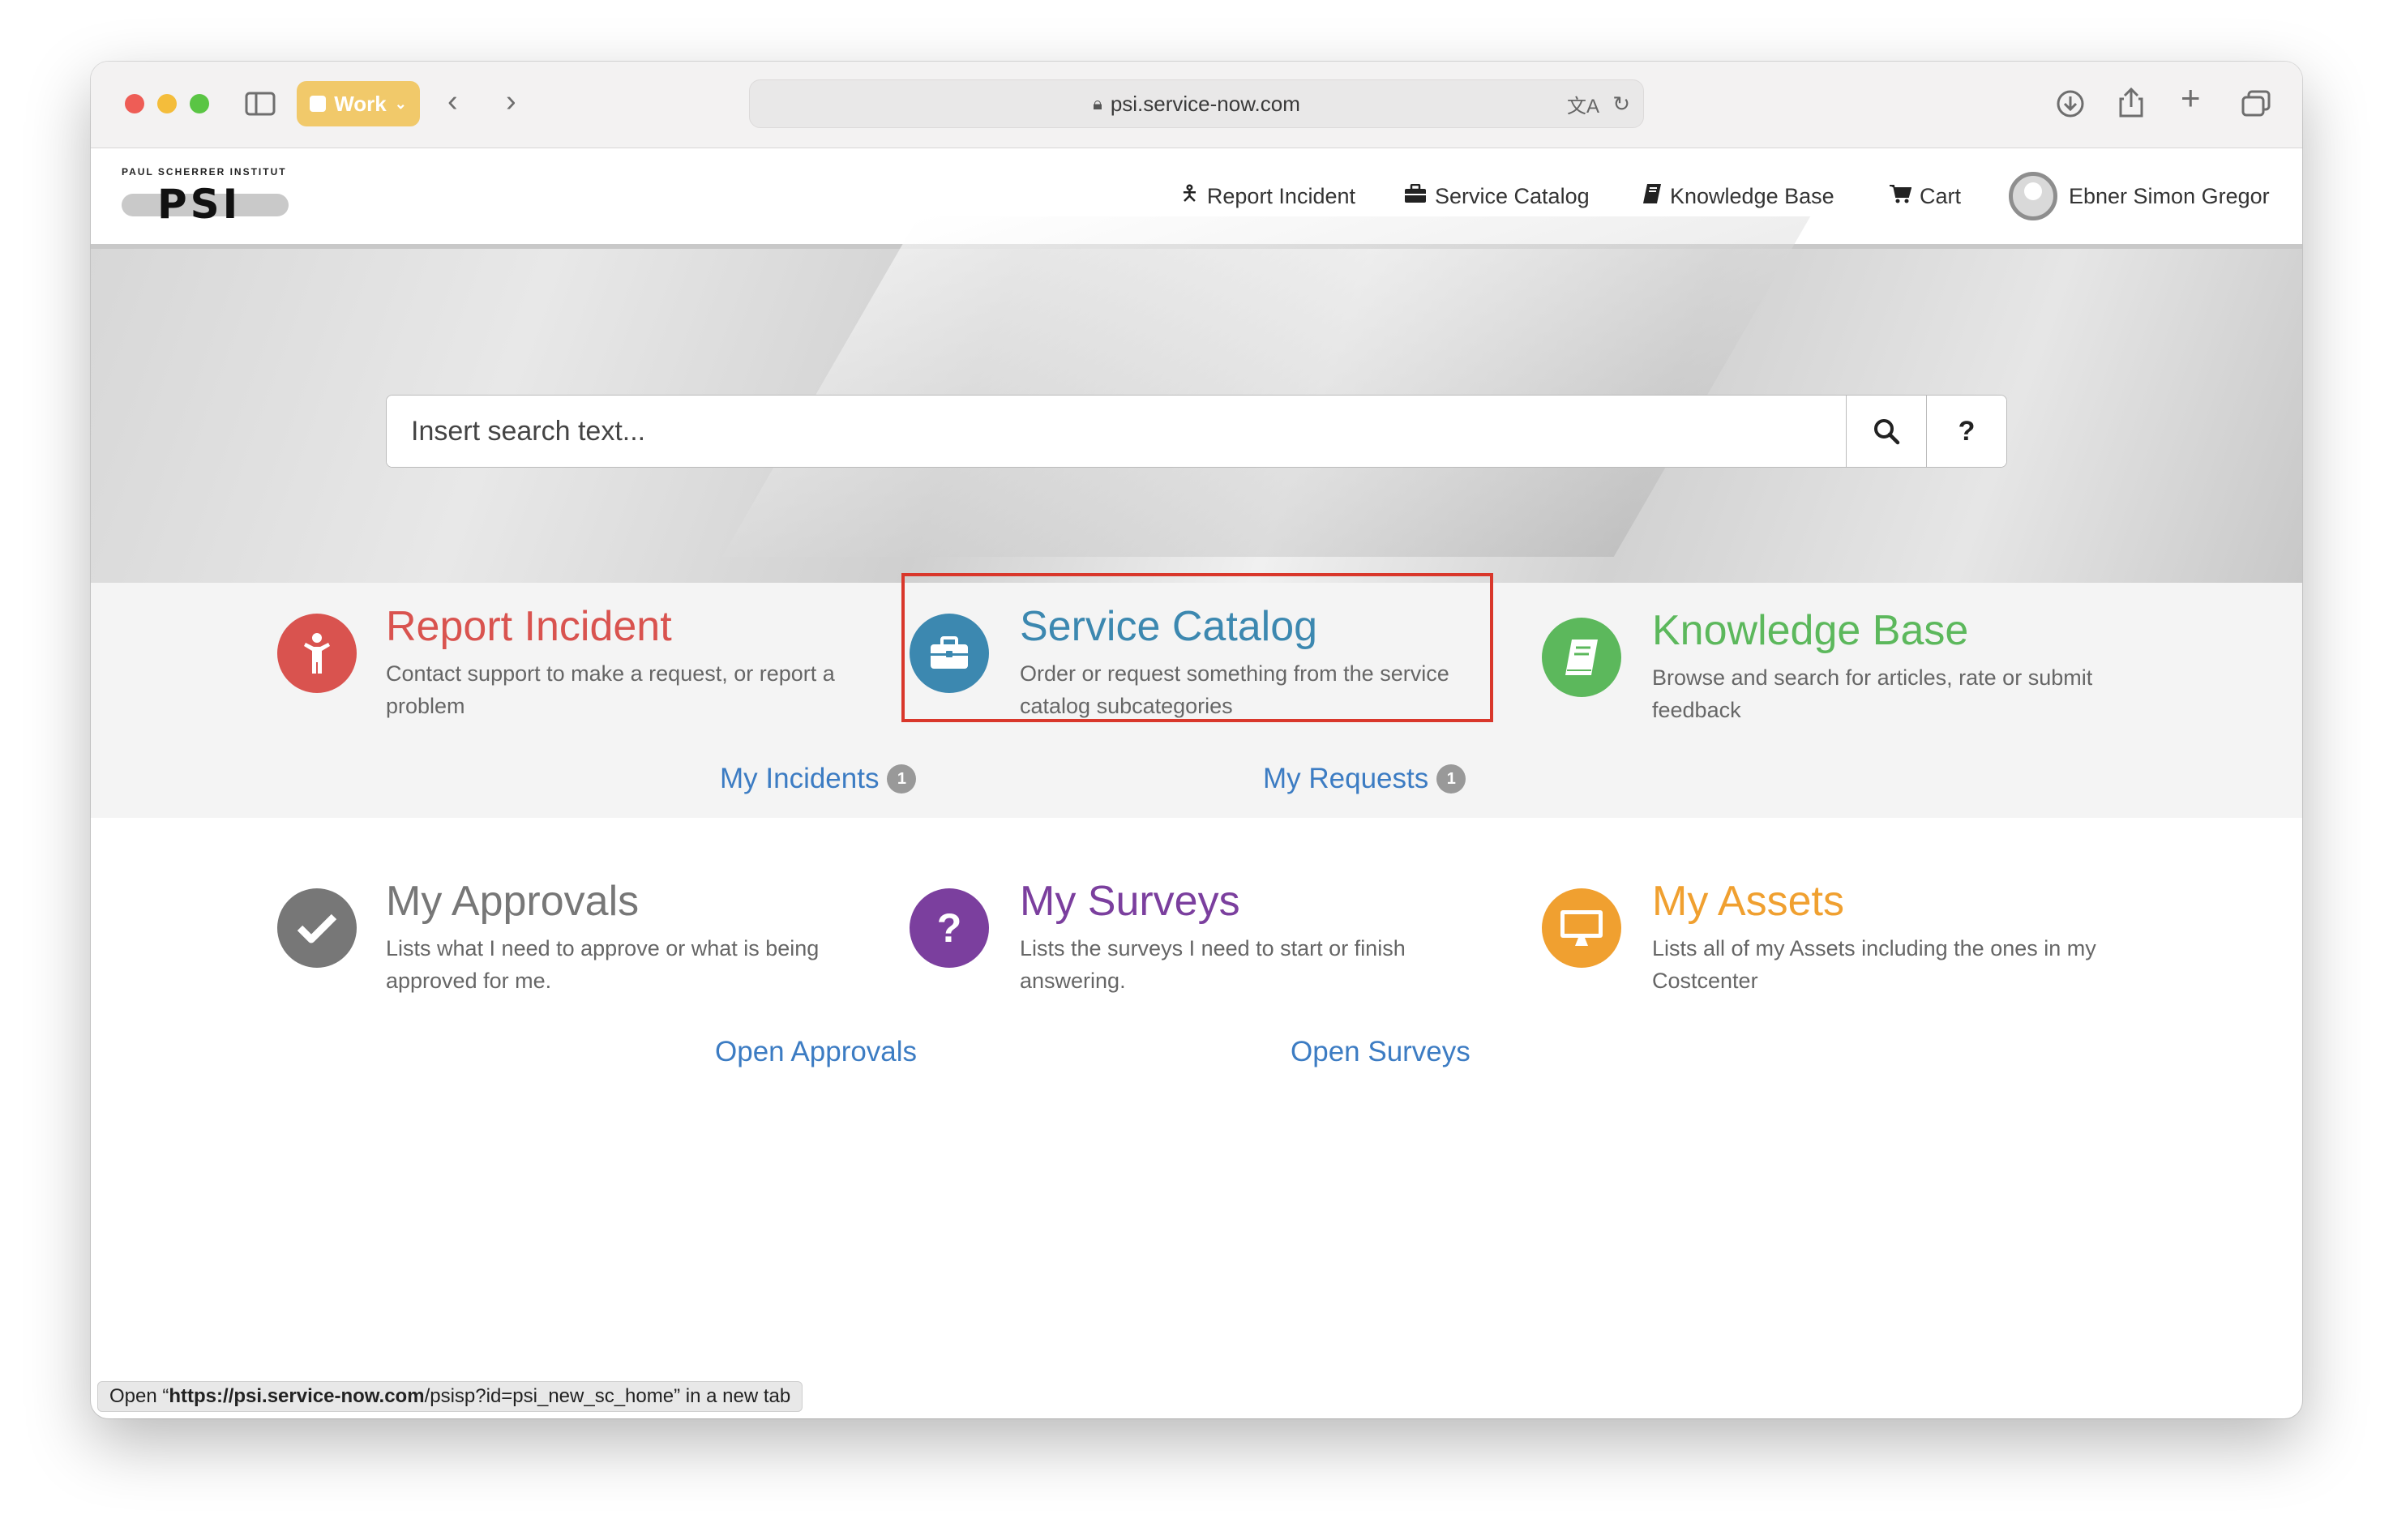 This screenshot has width=2393, height=1540. What do you see at coordinates (452, 101) in the screenshot?
I see `back-icon: ‹` at bounding box center [452, 101].